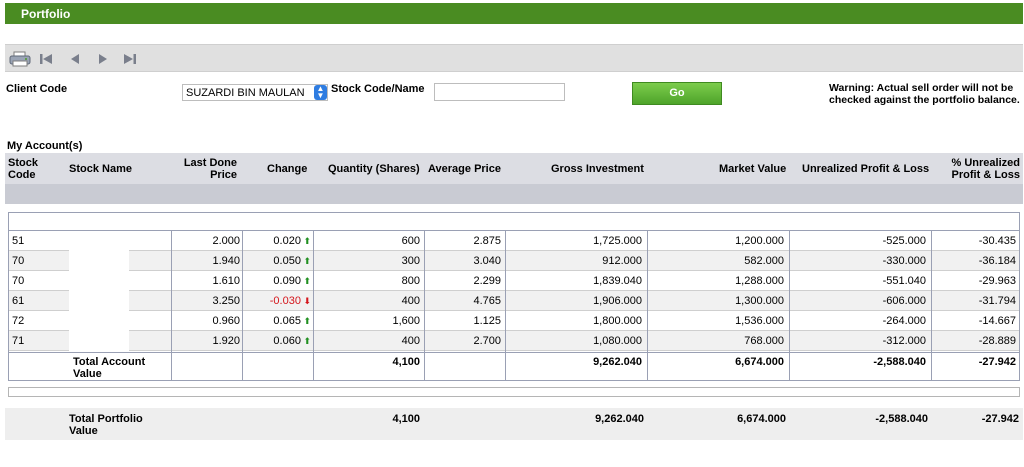 This screenshot has height=467, width=1024. Describe the element at coordinates (374, 169) in the screenshot. I see `col-quantity: Quantity (Shares)` at that location.